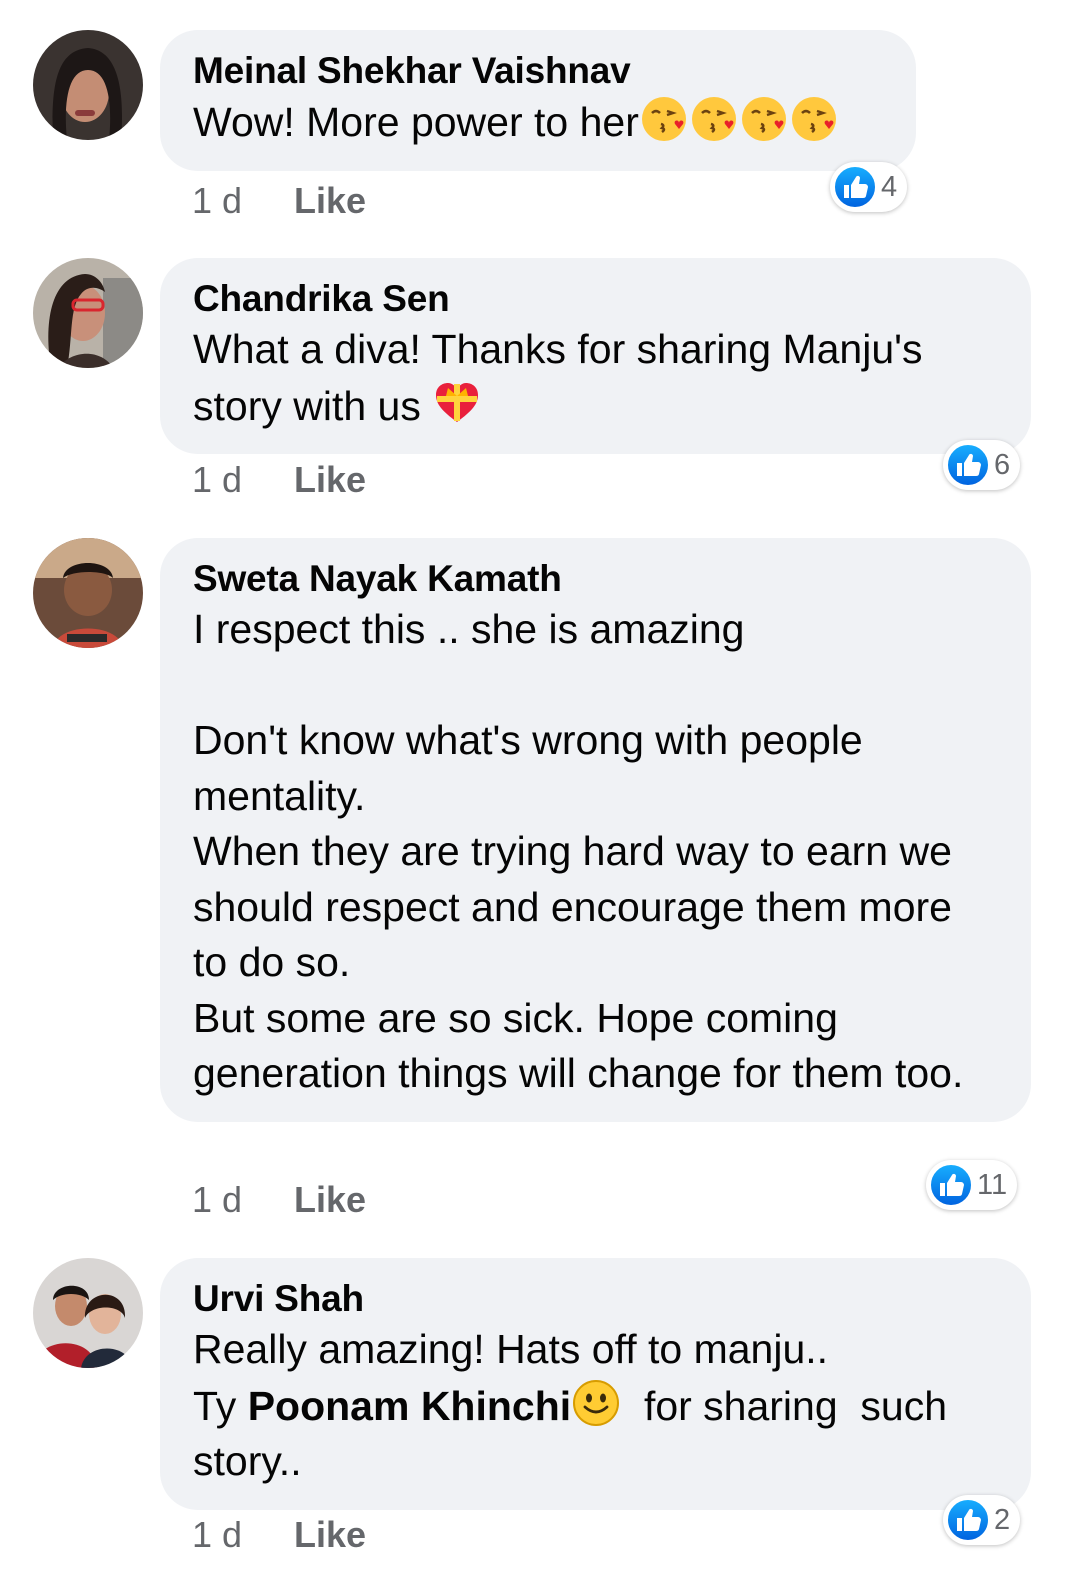  I want to click on comment-author: Sweta Nayak Kamath, so click(594, 579).